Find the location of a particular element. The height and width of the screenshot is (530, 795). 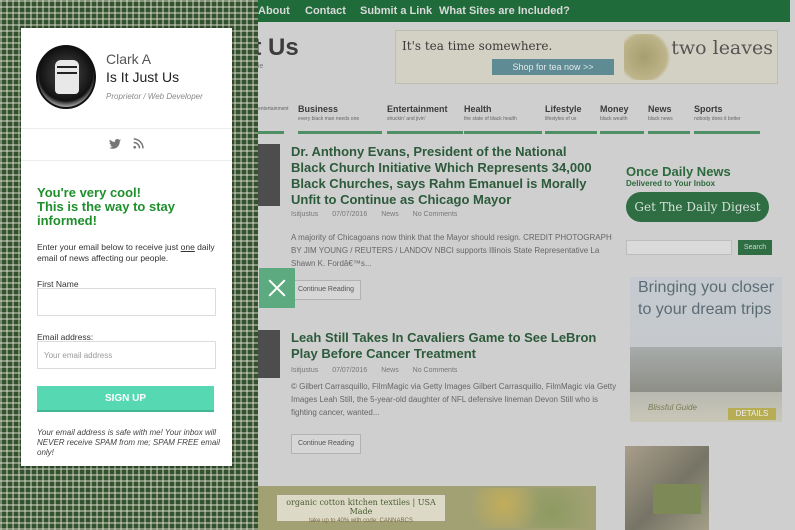

category-health: Health the state of black health is located at coordinates (503, 119).